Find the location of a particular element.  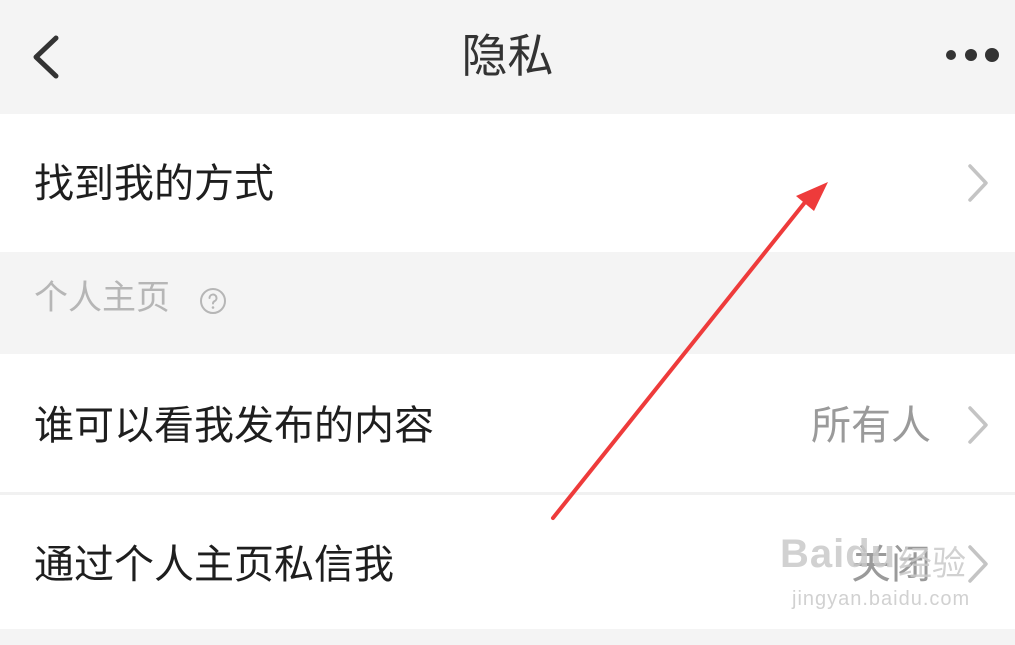

more-button is located at coordinates (974, 55).